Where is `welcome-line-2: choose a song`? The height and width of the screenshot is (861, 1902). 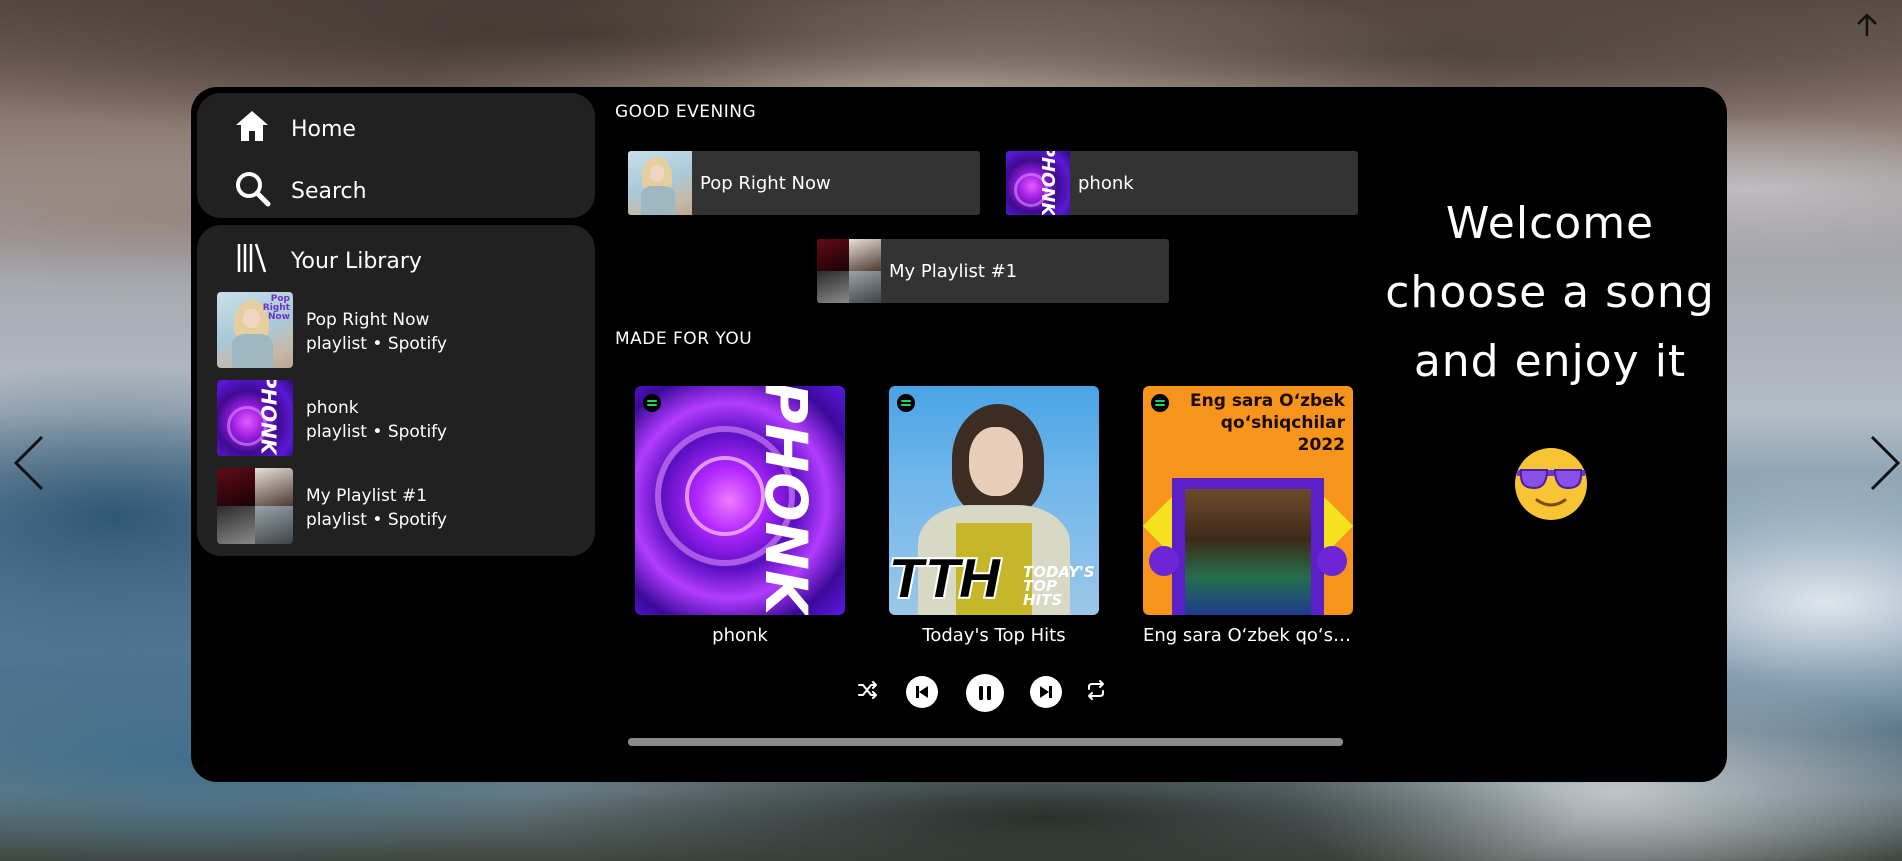
welcome-line-2: choose a song is located at coordinates (1550, 292).